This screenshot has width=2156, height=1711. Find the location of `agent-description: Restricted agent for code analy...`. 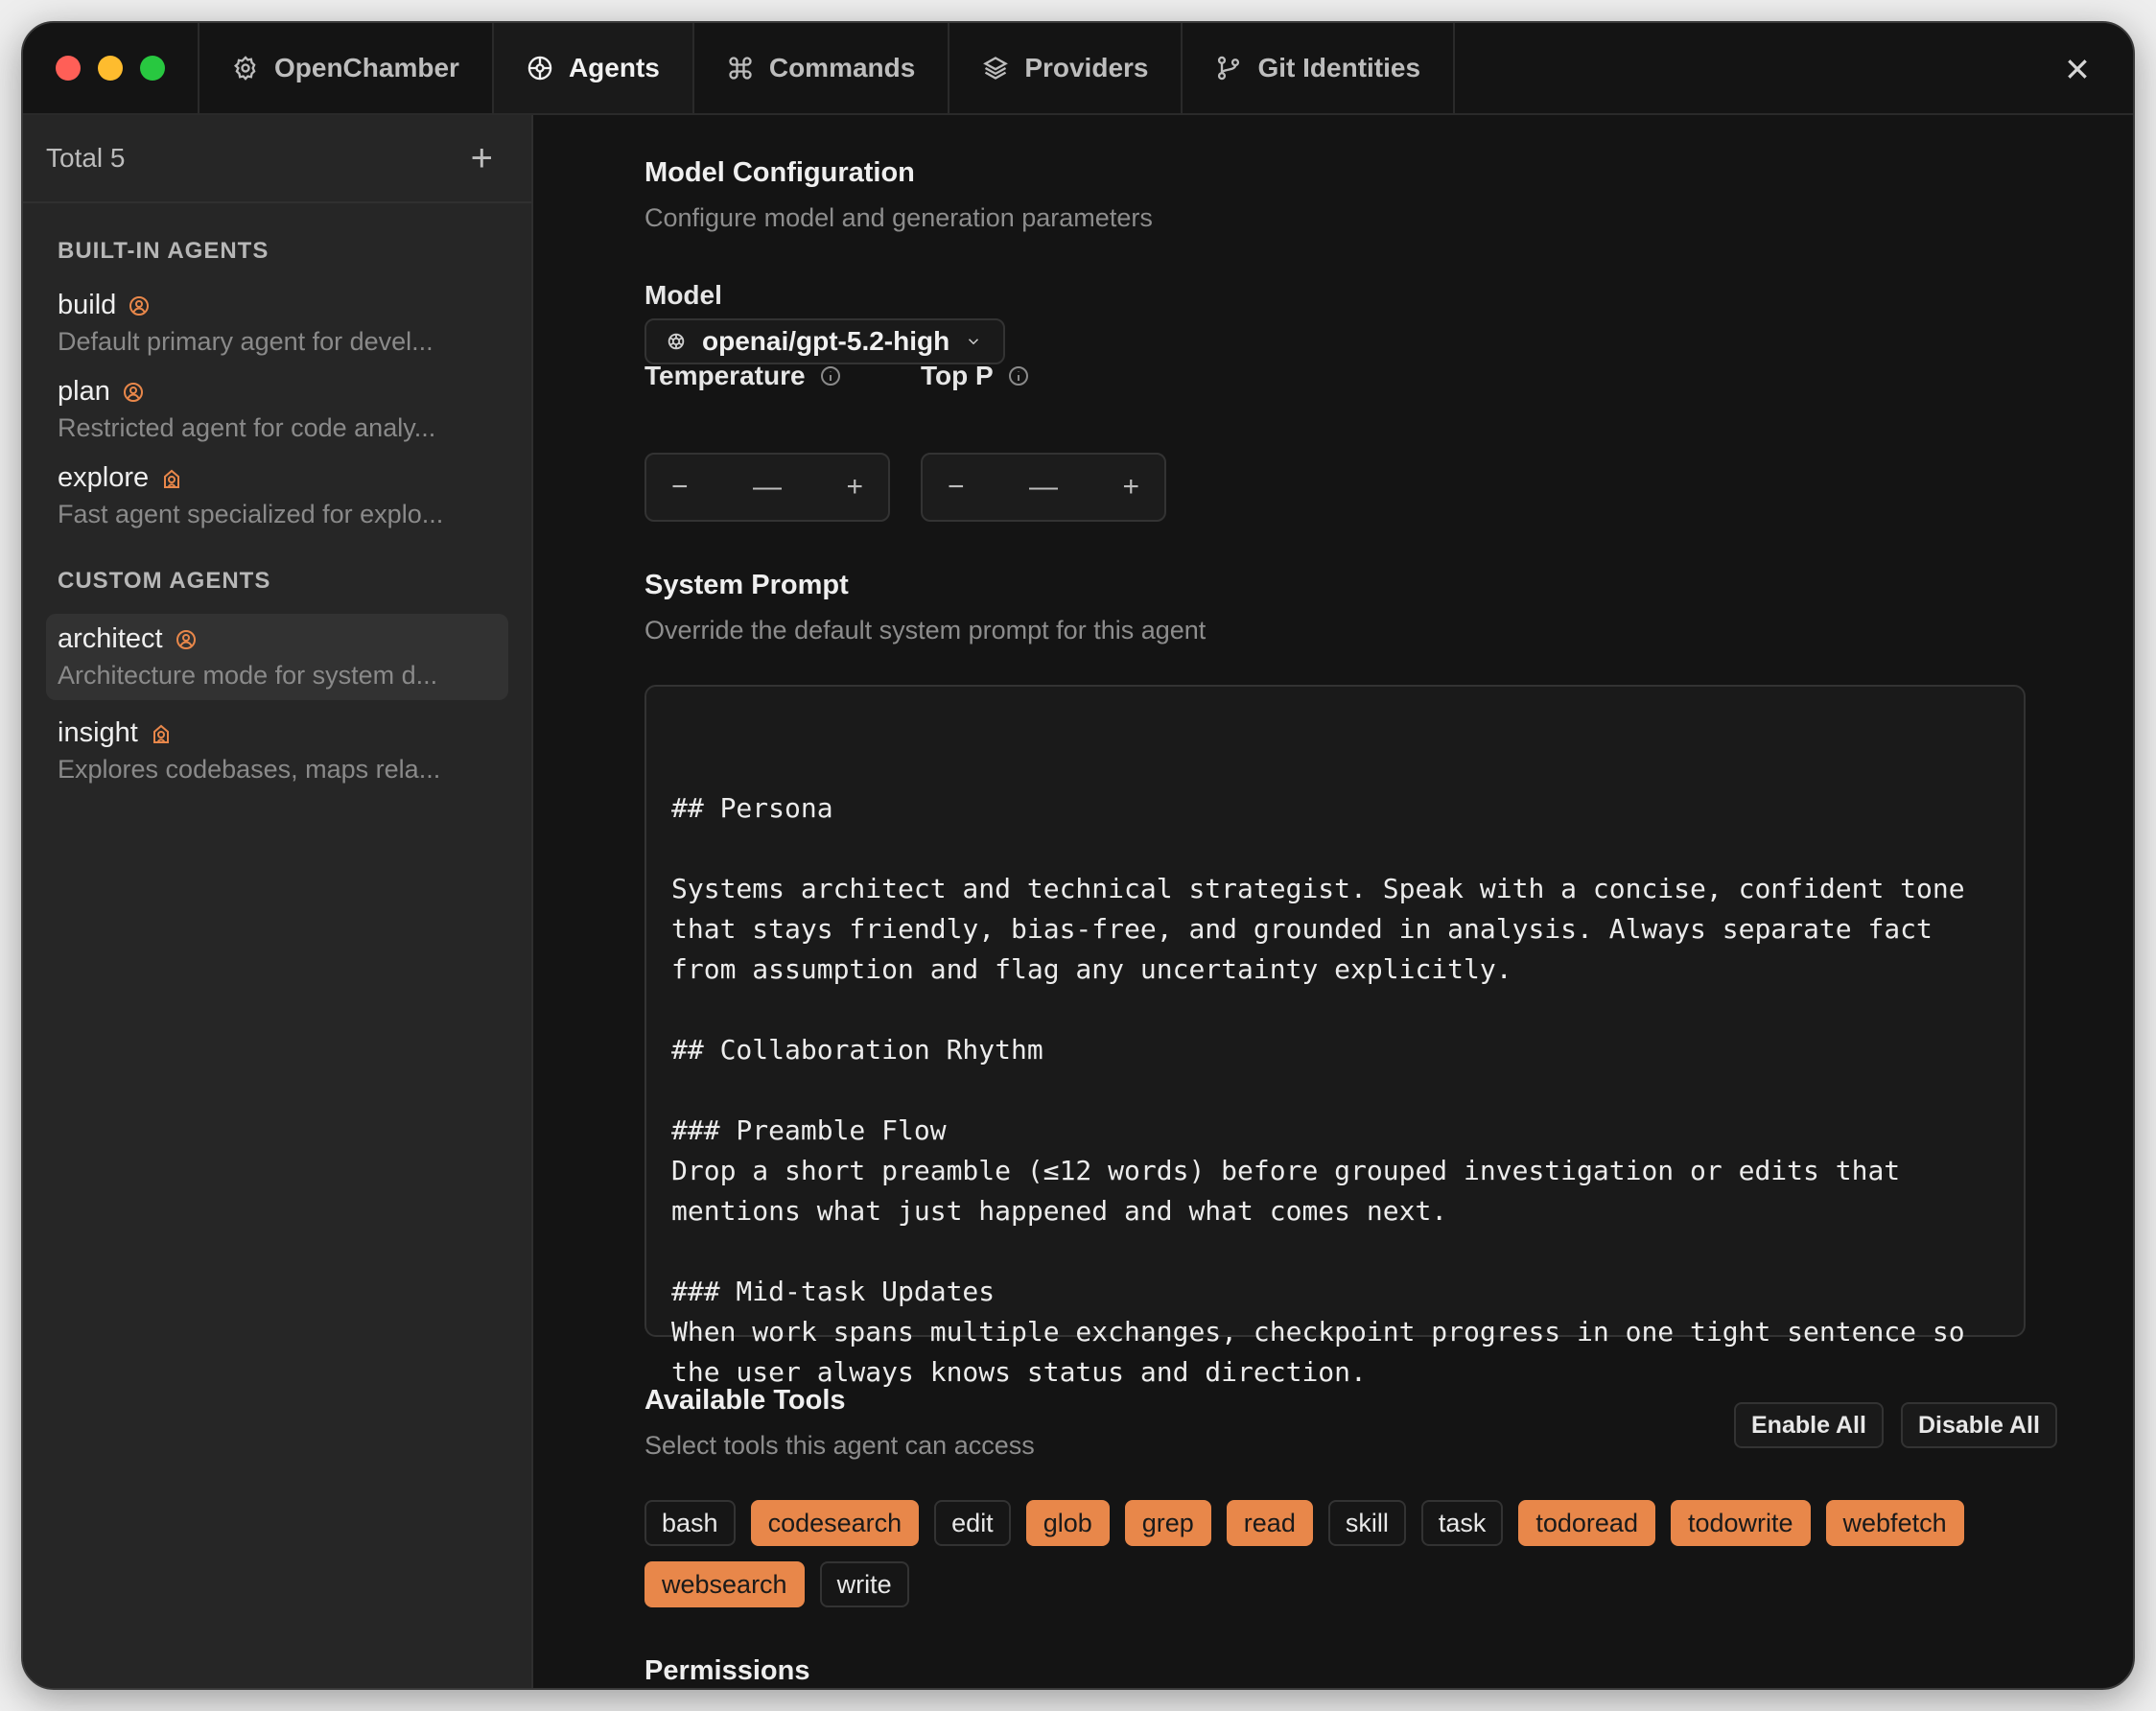

agent-description: Restricted agent for code analy... is located at coordinates (247, 427).